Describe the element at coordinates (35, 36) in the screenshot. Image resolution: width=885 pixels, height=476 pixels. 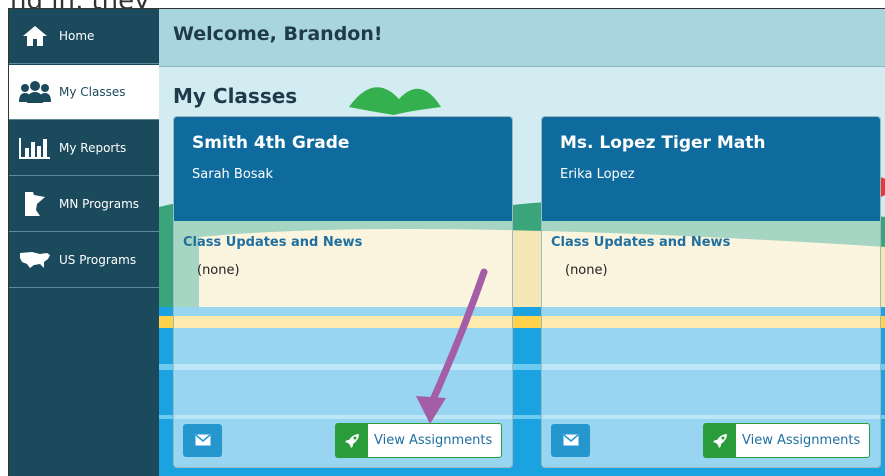
I see `home-icon` at that location.